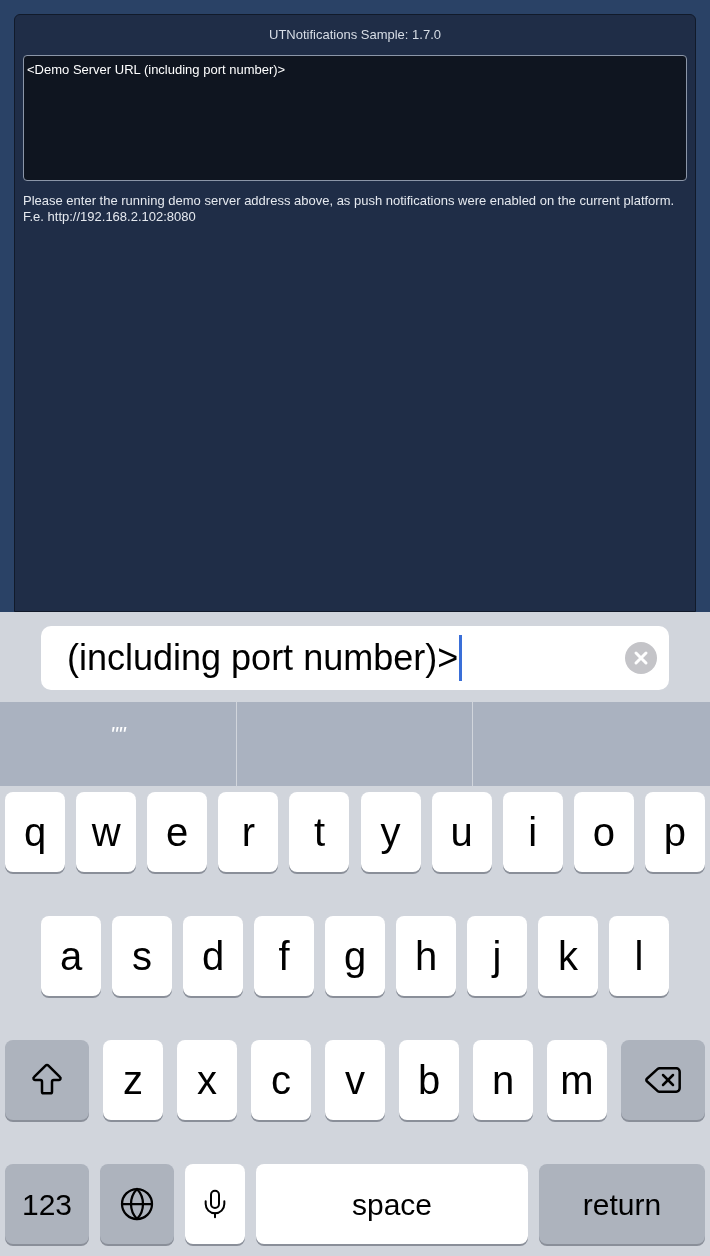  What do you see at coordinates (355, 956) in the screenshot?
I see `letter-key: g` at bounding box center [355, 956].